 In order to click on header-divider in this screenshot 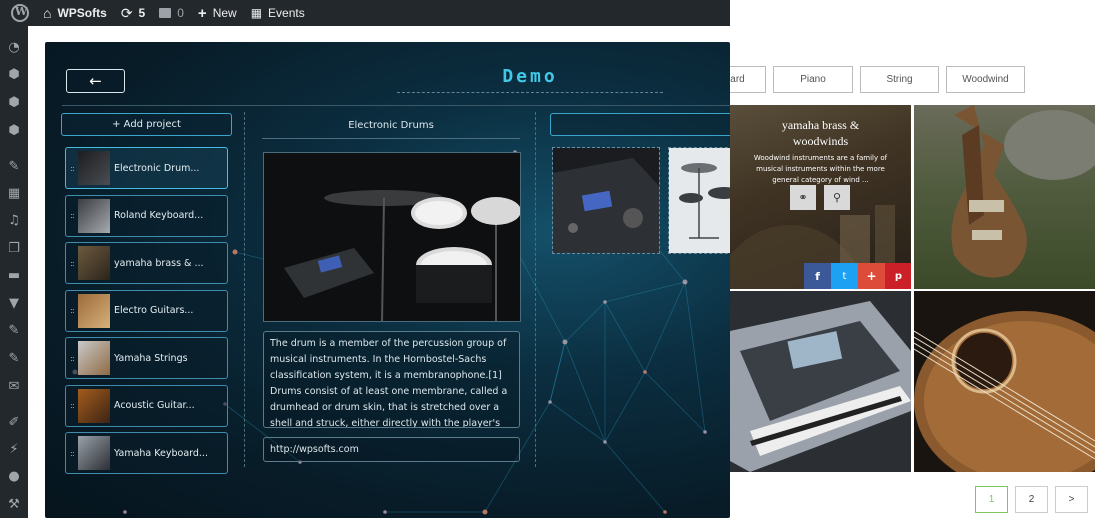, I will do `click(396, 105)`.